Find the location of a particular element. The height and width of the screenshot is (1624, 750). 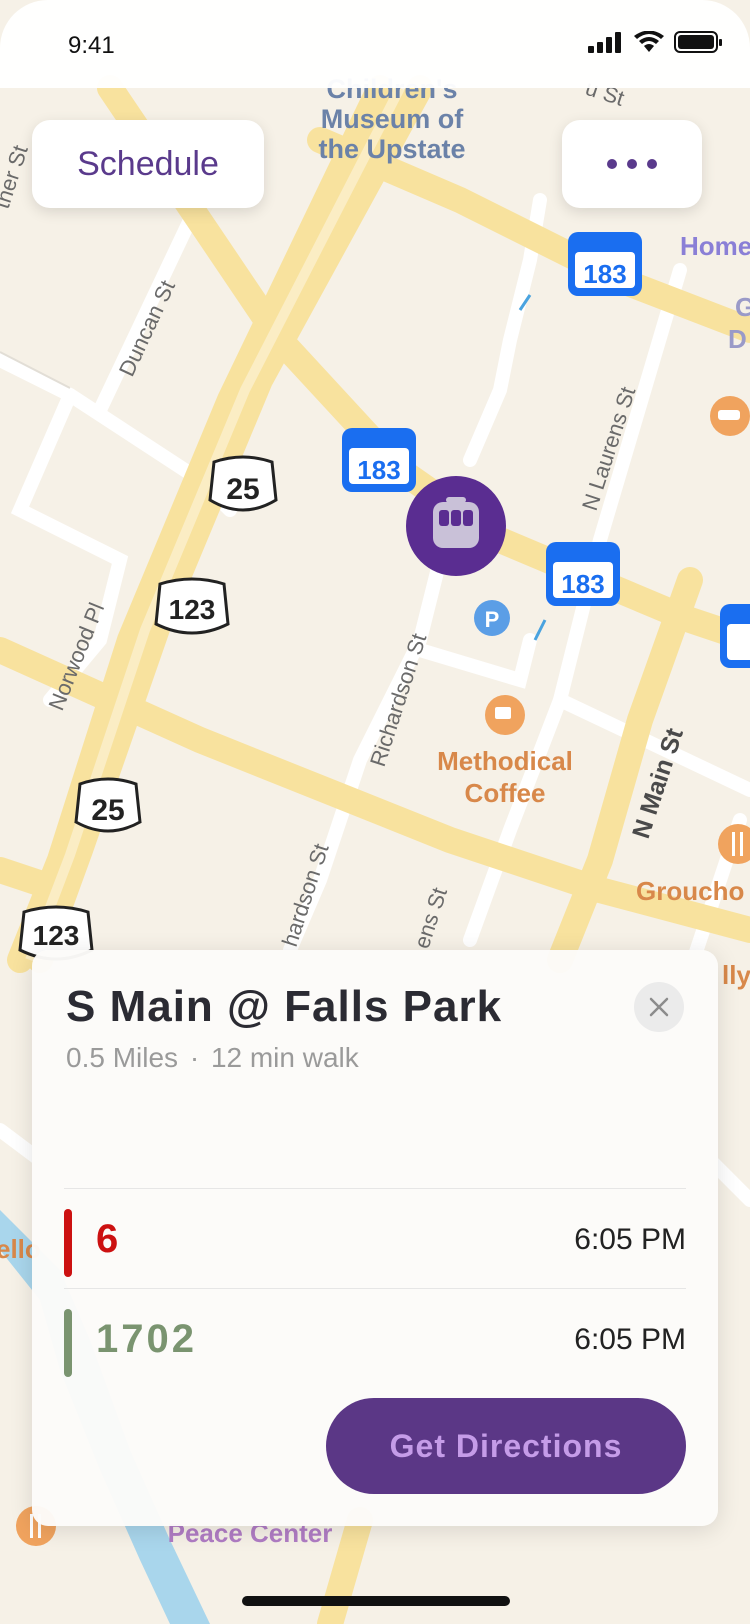

poi-g: G is located at coordinates (742, 307).